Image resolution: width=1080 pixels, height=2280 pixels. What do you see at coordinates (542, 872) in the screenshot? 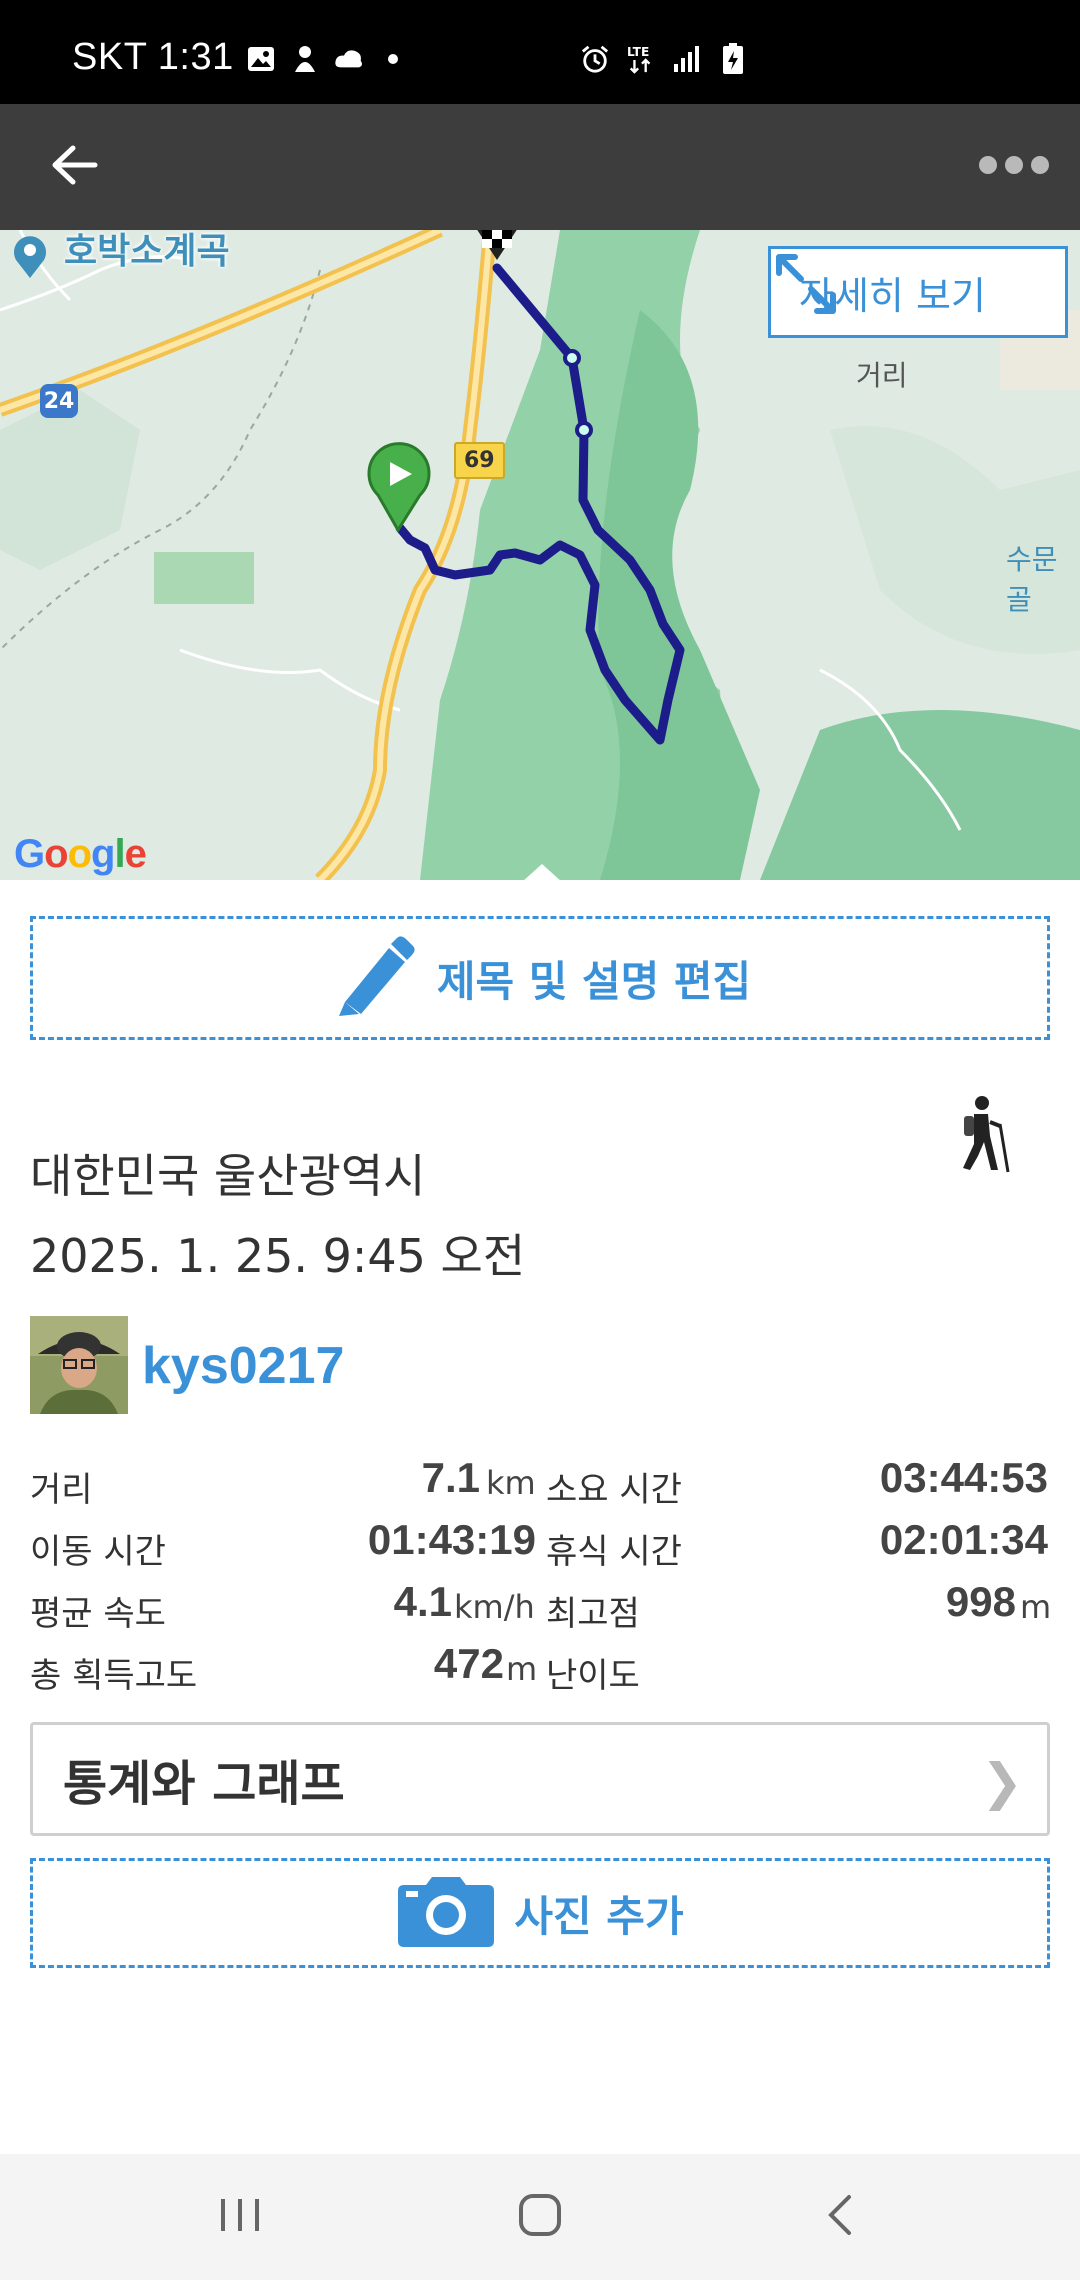
I see `map-pointer` at bounding box center [542, 872].